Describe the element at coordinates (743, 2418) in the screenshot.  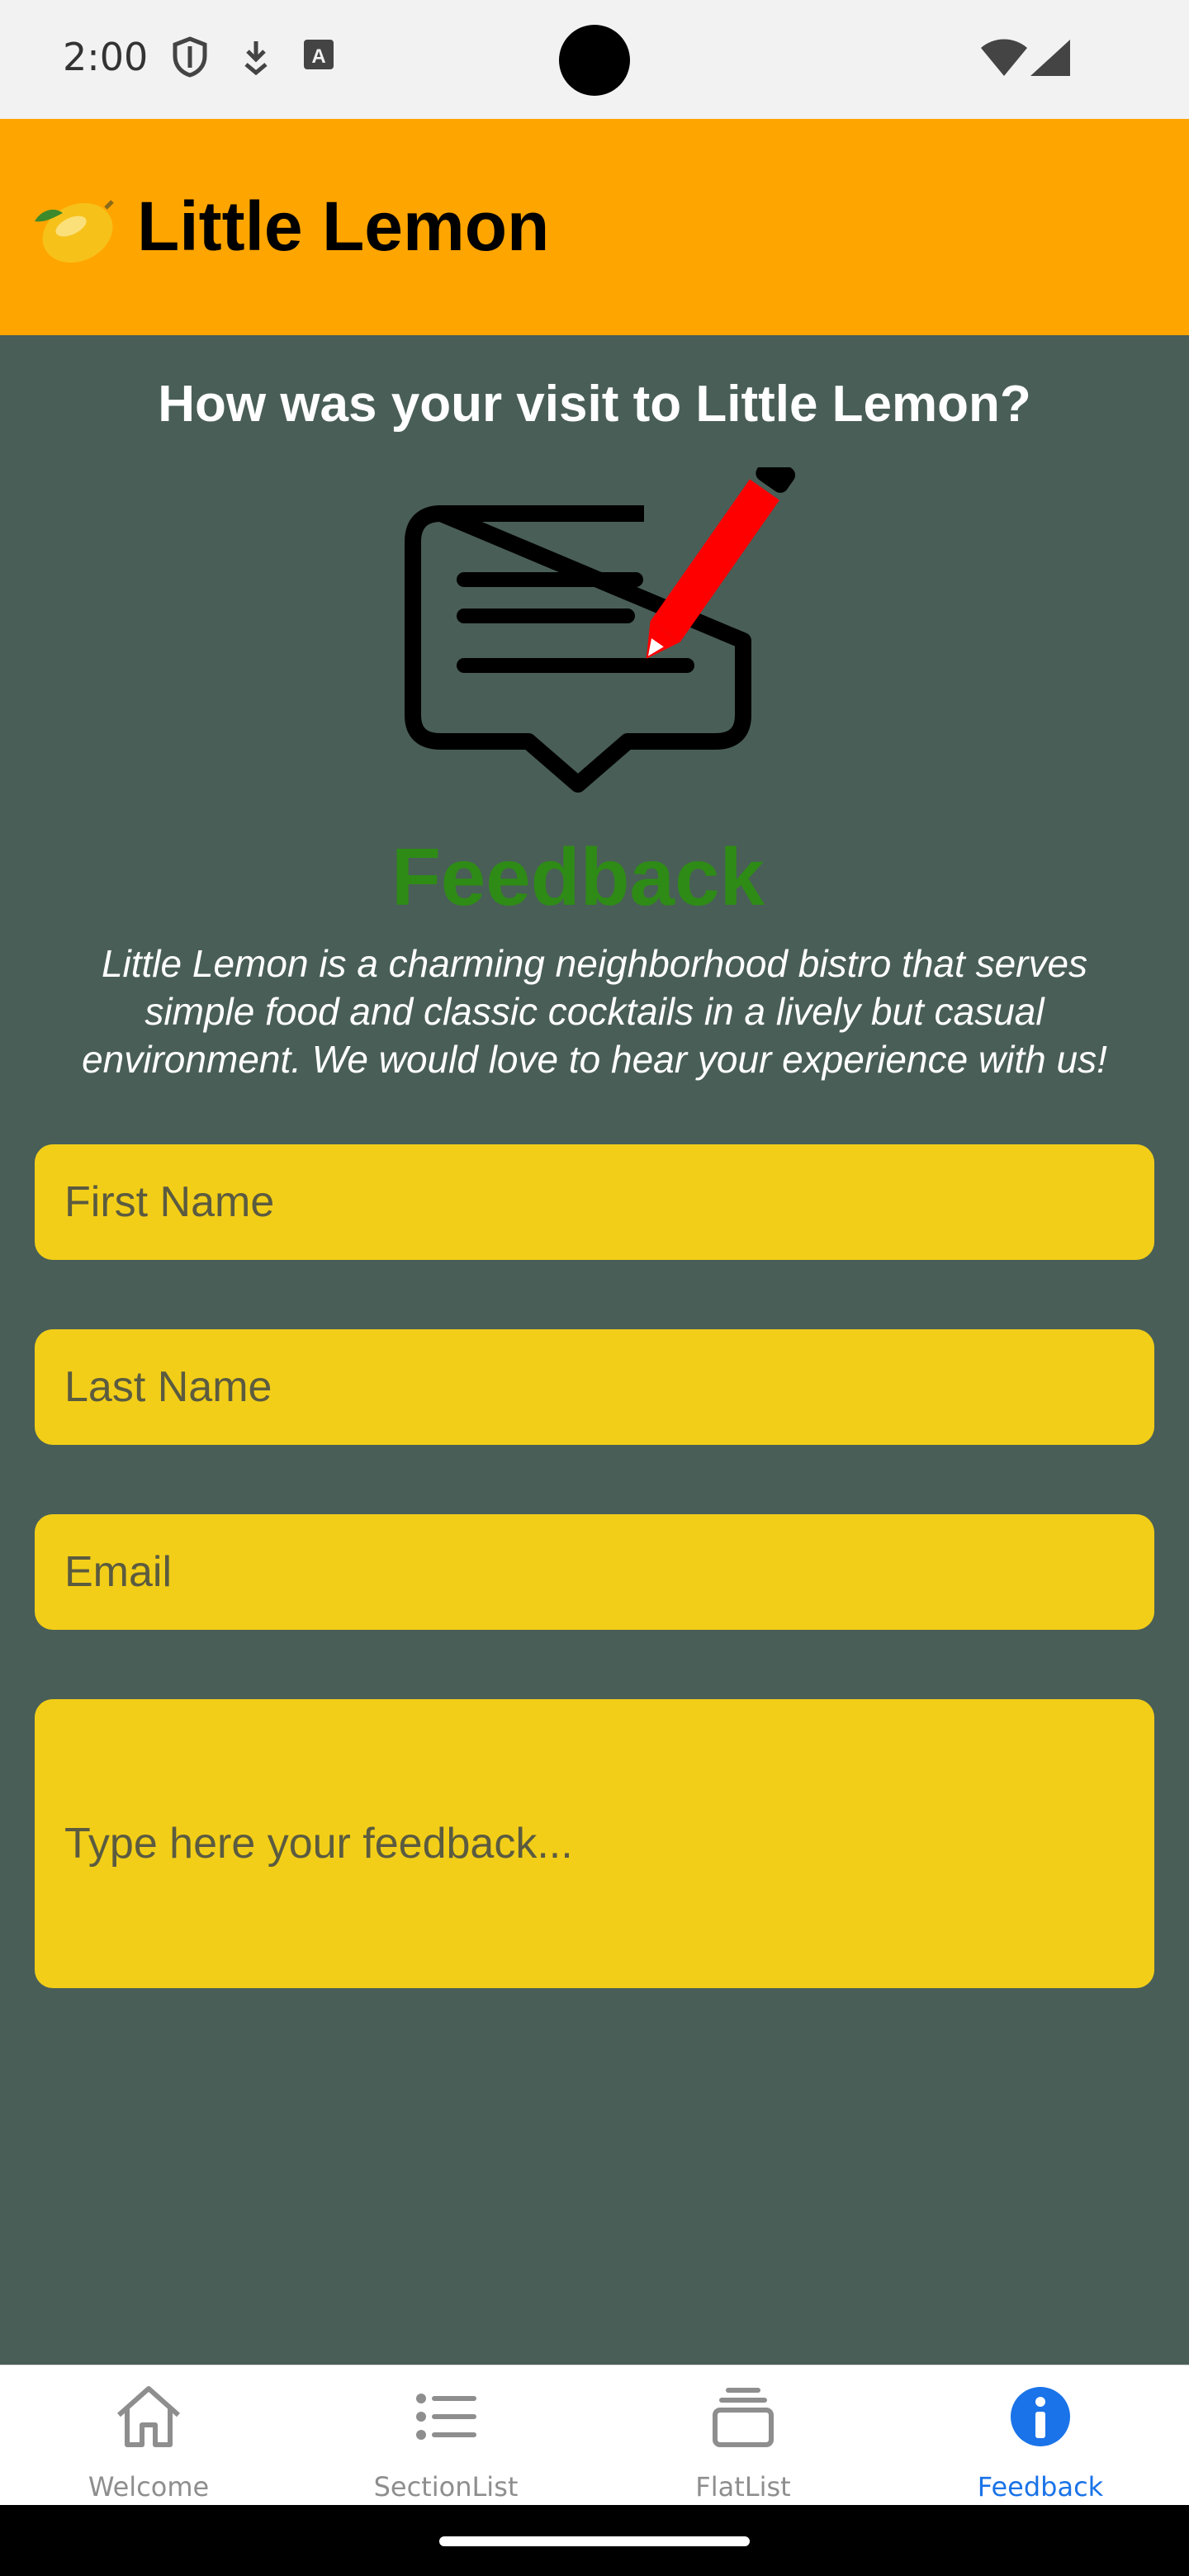
I see `stack-icon` at that location.